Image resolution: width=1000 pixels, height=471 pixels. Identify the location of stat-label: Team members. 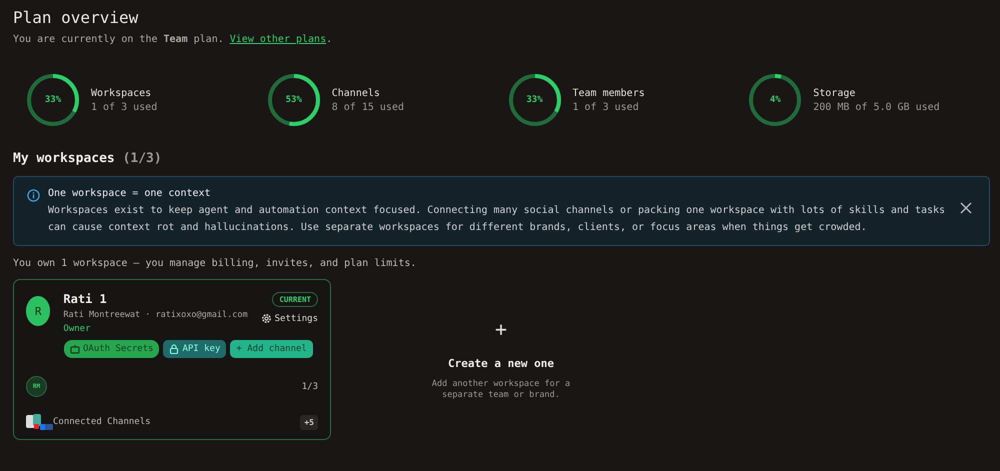
(608, 93).